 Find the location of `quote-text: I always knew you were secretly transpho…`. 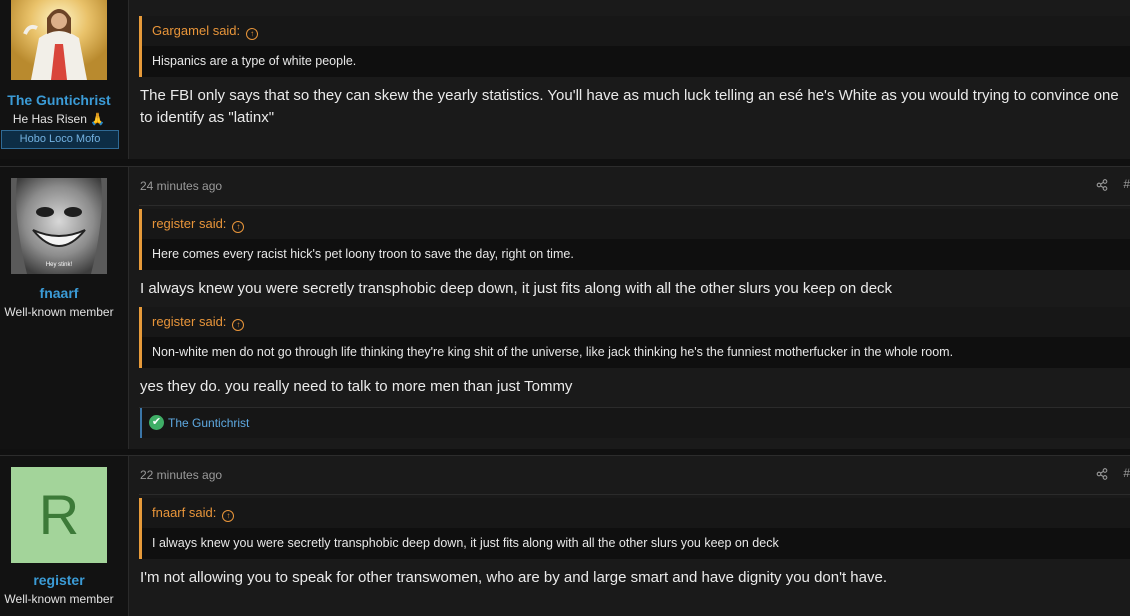

quote-text: I always knew you were secretly transpho… is located at coordinates (636, 543).